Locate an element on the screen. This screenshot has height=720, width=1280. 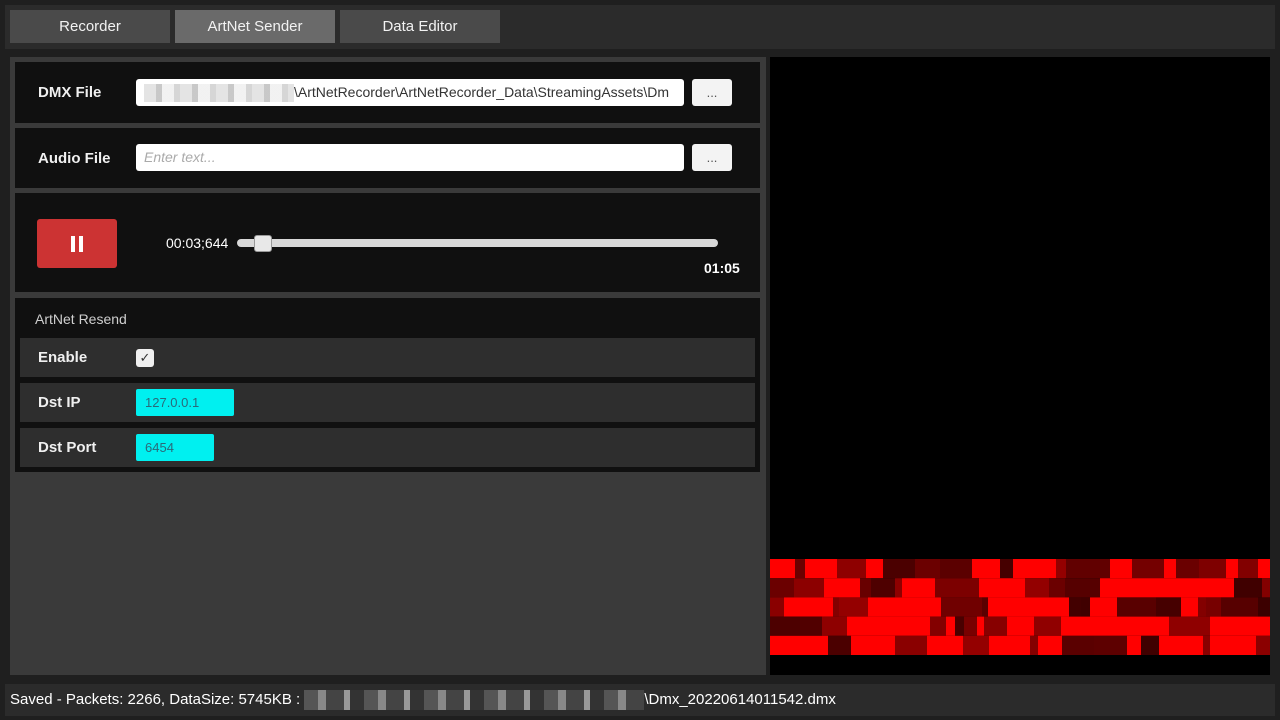
dst-ip-input: 127.0.0.1 is located at coordinates (185, 402).